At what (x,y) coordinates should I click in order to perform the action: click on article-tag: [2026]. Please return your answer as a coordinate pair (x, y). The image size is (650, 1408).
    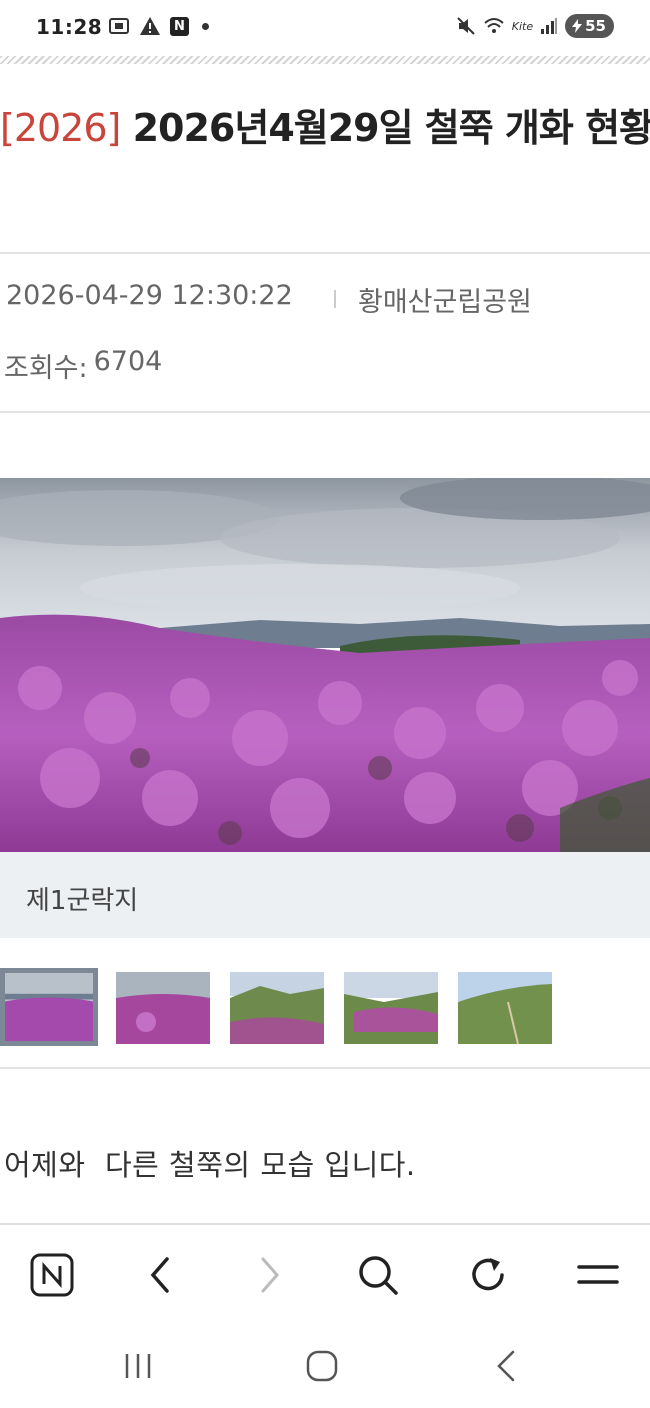
    Looking at the image, I should click on (60, 128).